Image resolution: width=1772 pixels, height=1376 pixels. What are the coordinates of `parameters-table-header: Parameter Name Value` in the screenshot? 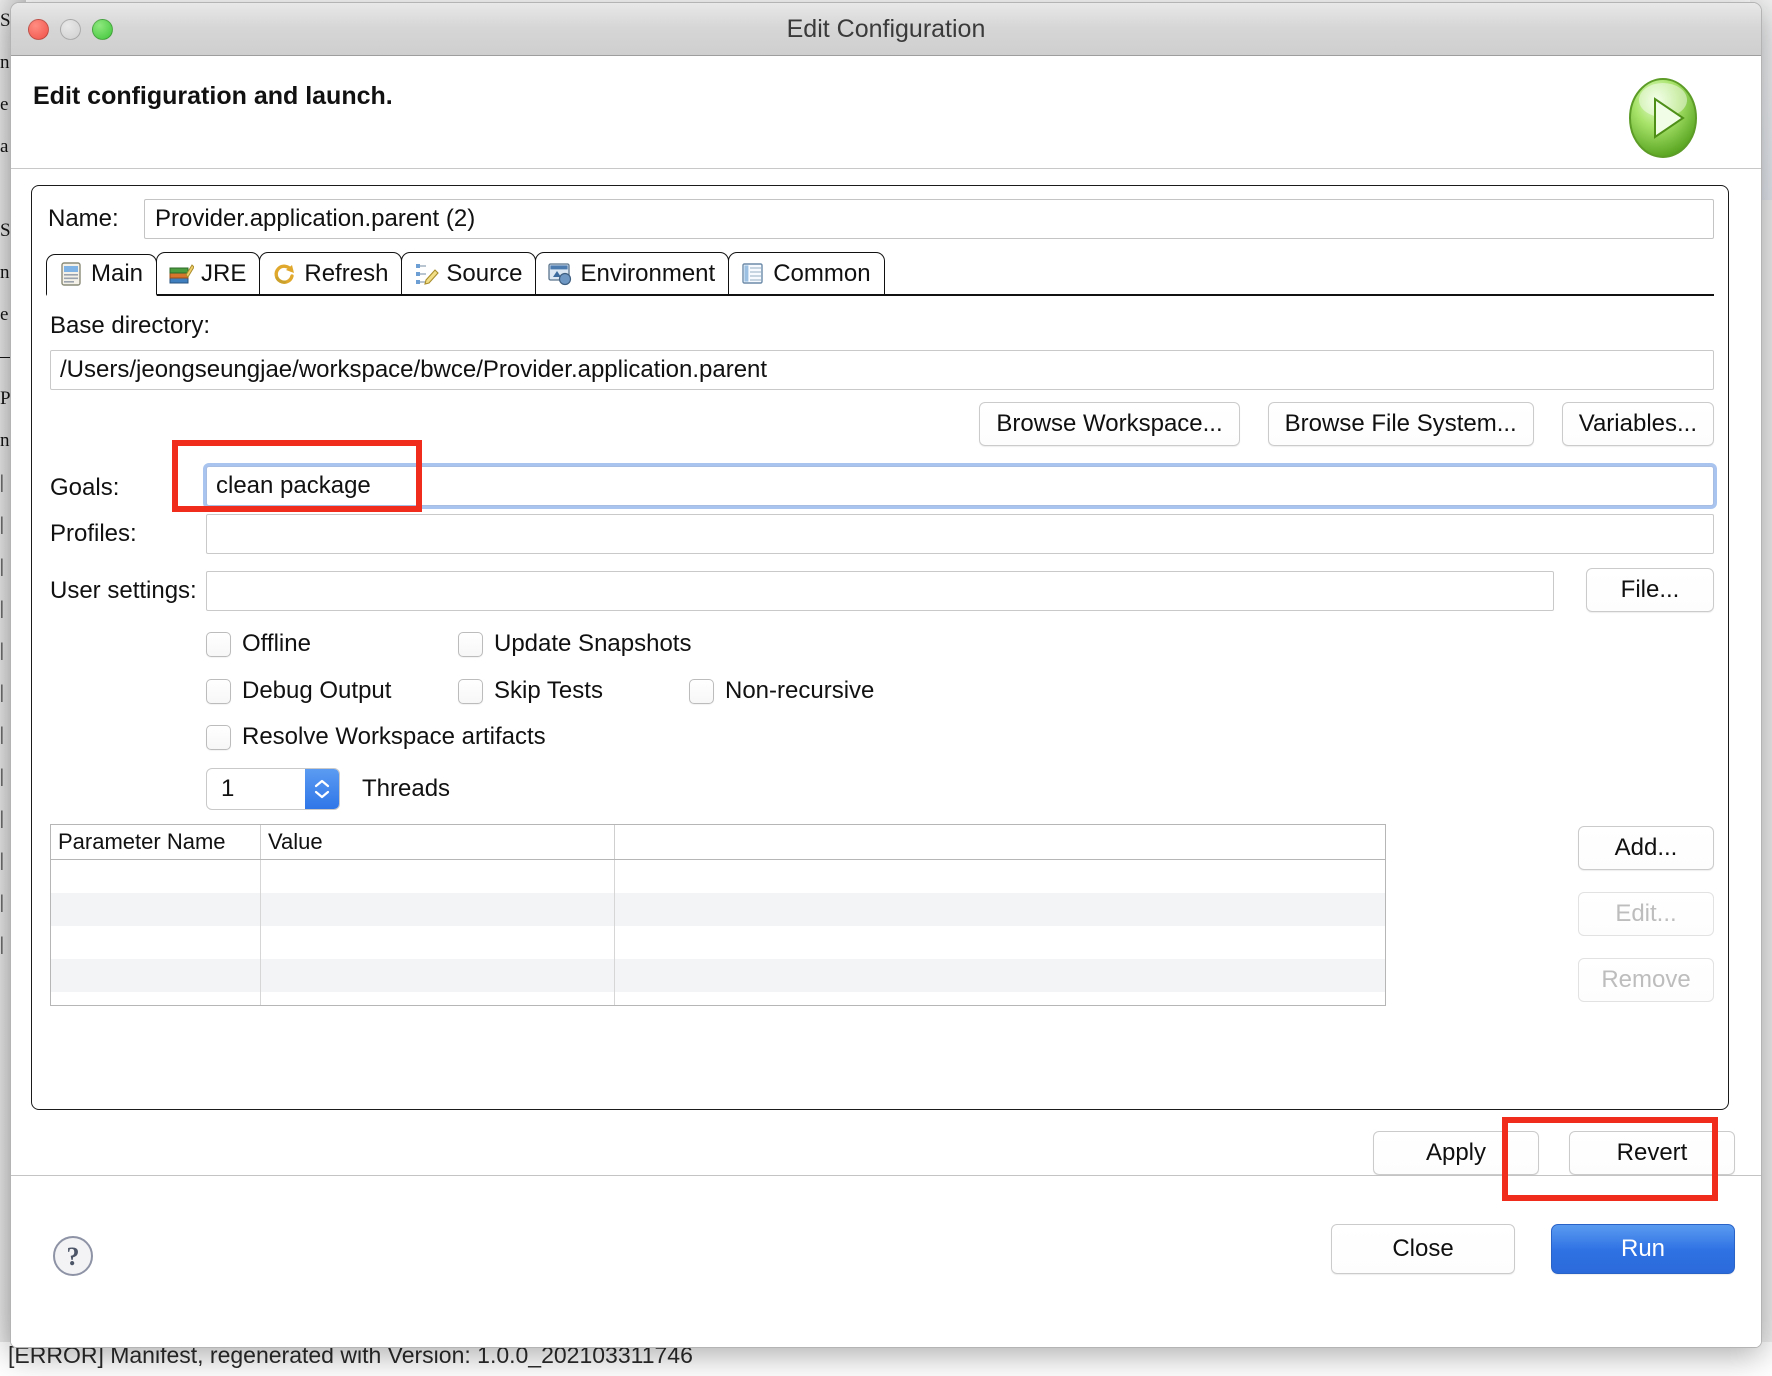 It's located at (718, 842).